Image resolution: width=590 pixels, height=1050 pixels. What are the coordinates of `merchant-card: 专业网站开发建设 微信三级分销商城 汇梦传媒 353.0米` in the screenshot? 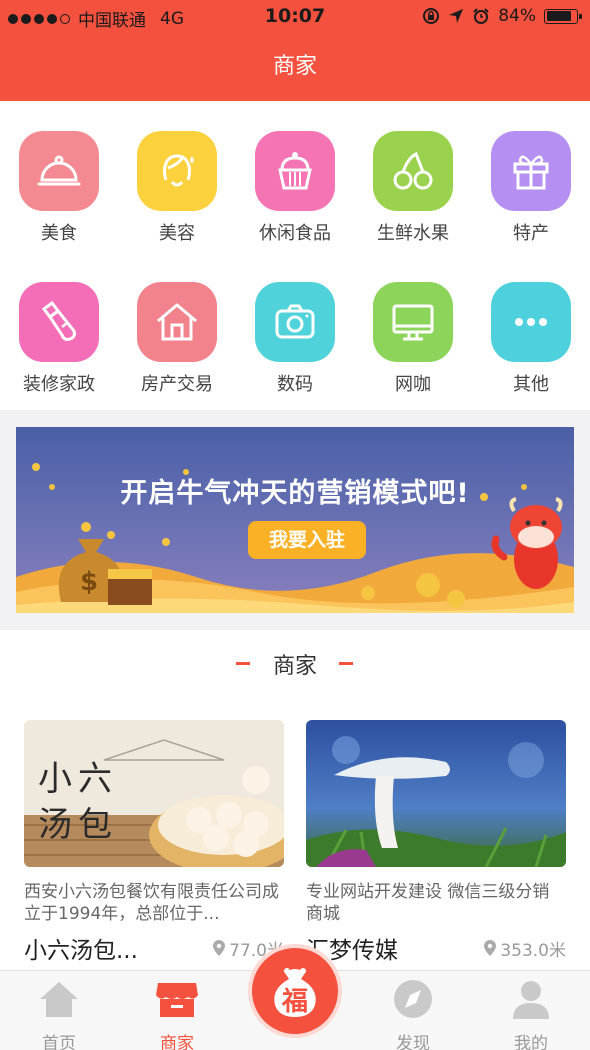 It's located at (436, 842).